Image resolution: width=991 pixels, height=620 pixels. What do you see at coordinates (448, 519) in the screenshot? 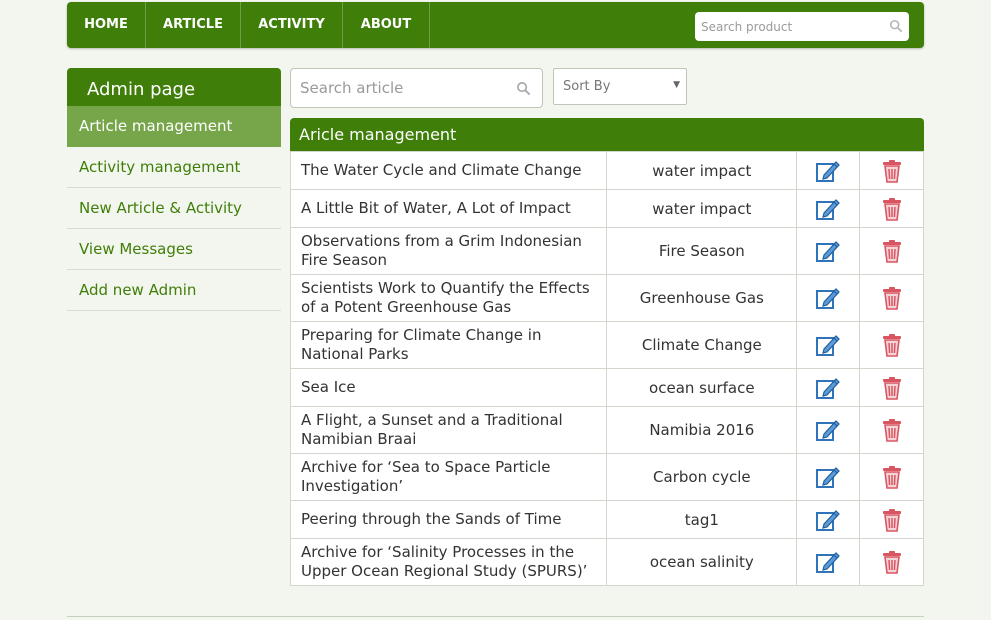
I see `article-title: Peering through the Sands of Time` at bounding box center [448, 519].